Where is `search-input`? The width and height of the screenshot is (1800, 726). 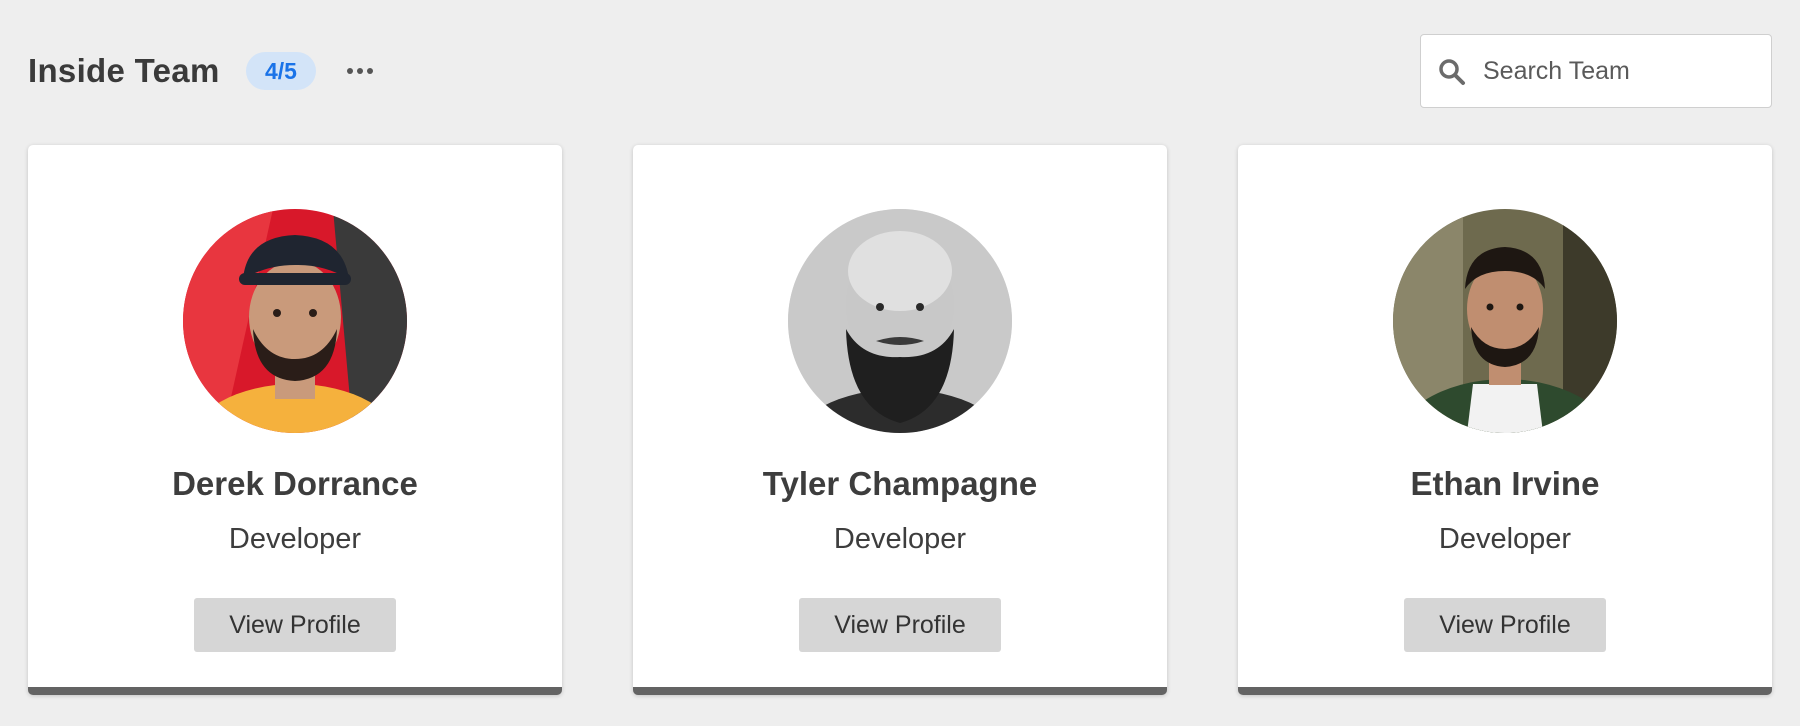 search-input is located at coordinates (1618, 71).